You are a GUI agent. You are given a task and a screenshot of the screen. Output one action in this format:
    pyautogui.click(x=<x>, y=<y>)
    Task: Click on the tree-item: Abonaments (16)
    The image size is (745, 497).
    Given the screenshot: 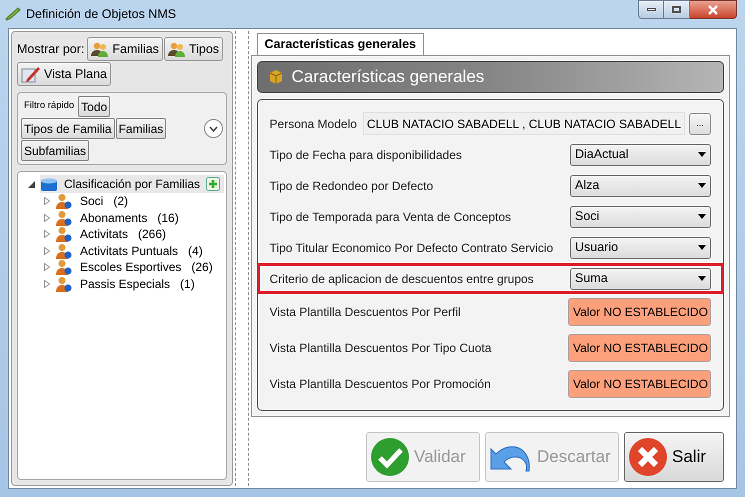 What is the action you would take?
    pyautogui.click(x=129, y=217)
    